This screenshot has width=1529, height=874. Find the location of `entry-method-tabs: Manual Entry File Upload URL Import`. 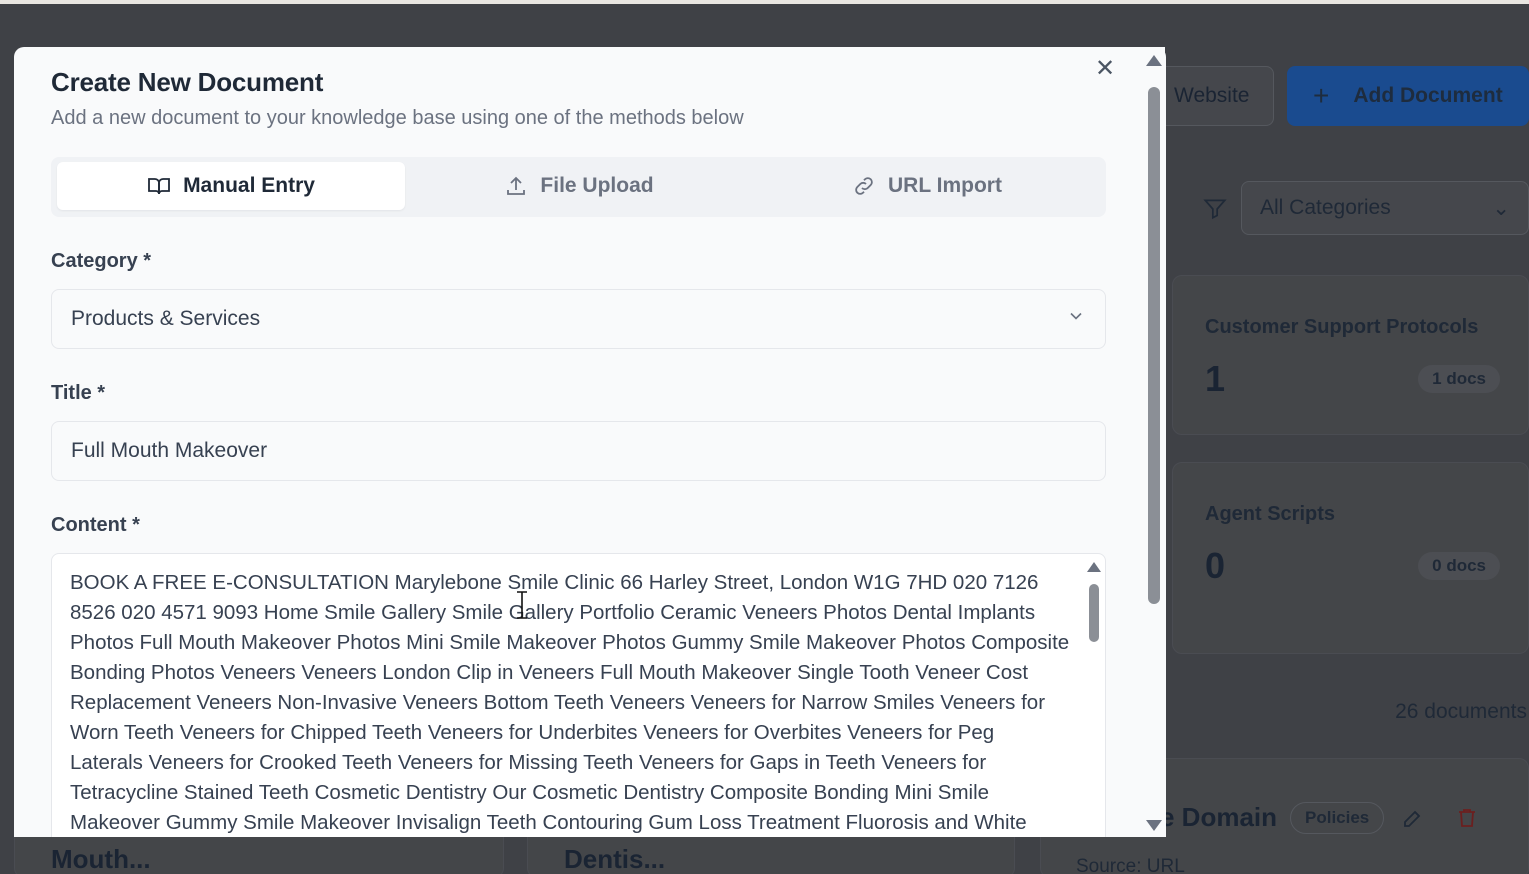

entry-method-tabs: Manual Entry File Upload URL Import is located at coordinates (578, 187).